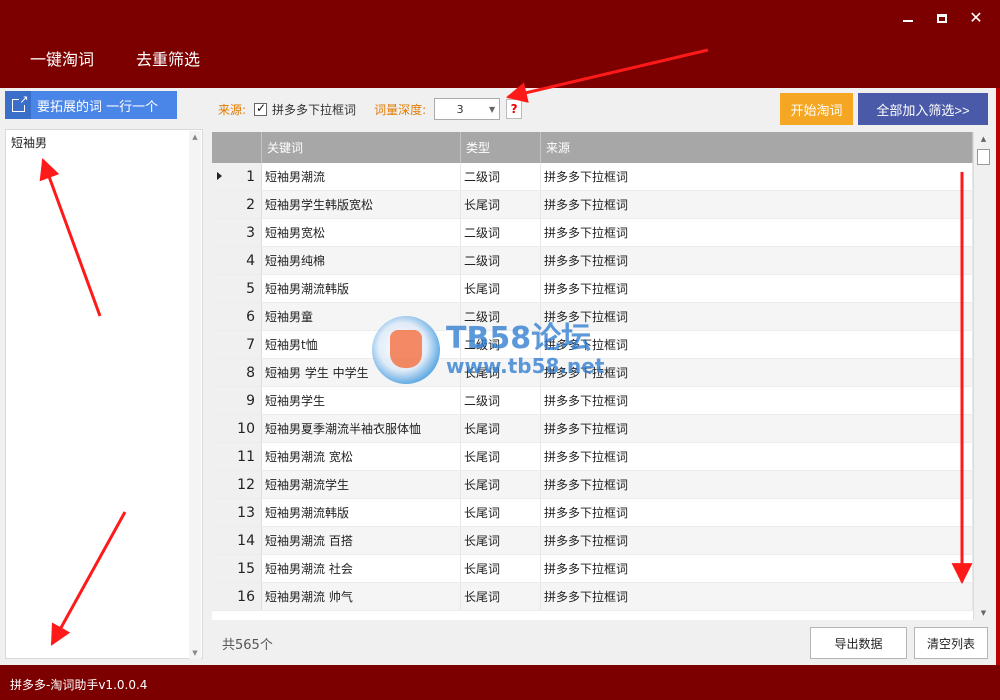 This screenshot has height=700, width=1000. What do you see at coordinates (247, 645) in the screenshot?
I see `total-count: 共565个` at bounding box center [247, 645].